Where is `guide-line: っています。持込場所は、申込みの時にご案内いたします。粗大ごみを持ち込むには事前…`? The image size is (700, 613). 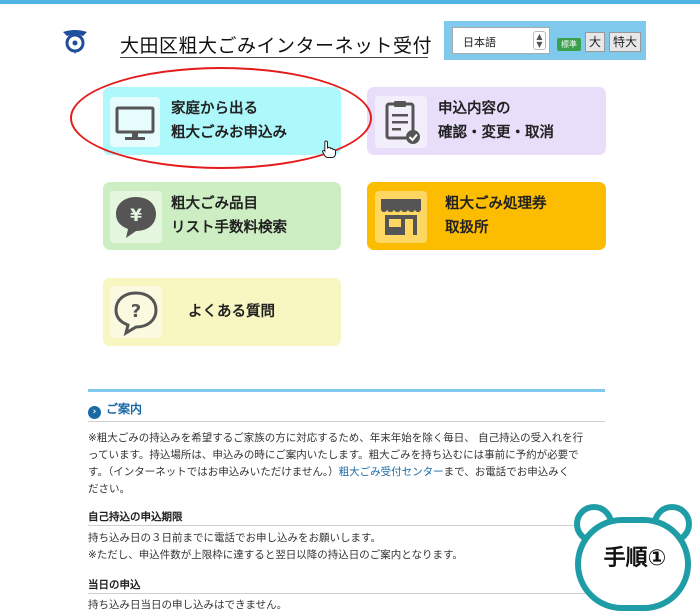 guide-line: っています。持込場所は、申込みの時にご案内いたします。粗大ごみを持ち込むには事前… is located at coordinates (333, 455).